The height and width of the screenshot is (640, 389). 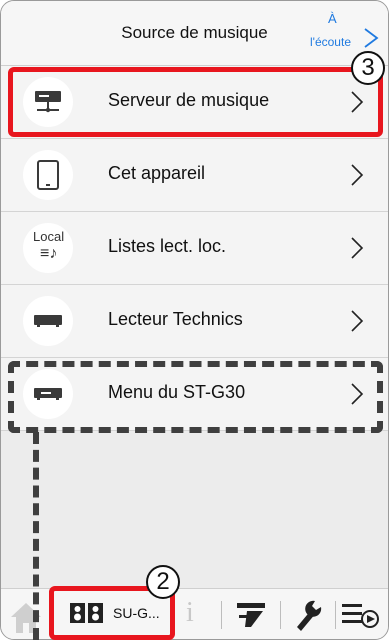 I want to click on list-item-technics-player: Lecteur Technics, so click(x=194, y=321).